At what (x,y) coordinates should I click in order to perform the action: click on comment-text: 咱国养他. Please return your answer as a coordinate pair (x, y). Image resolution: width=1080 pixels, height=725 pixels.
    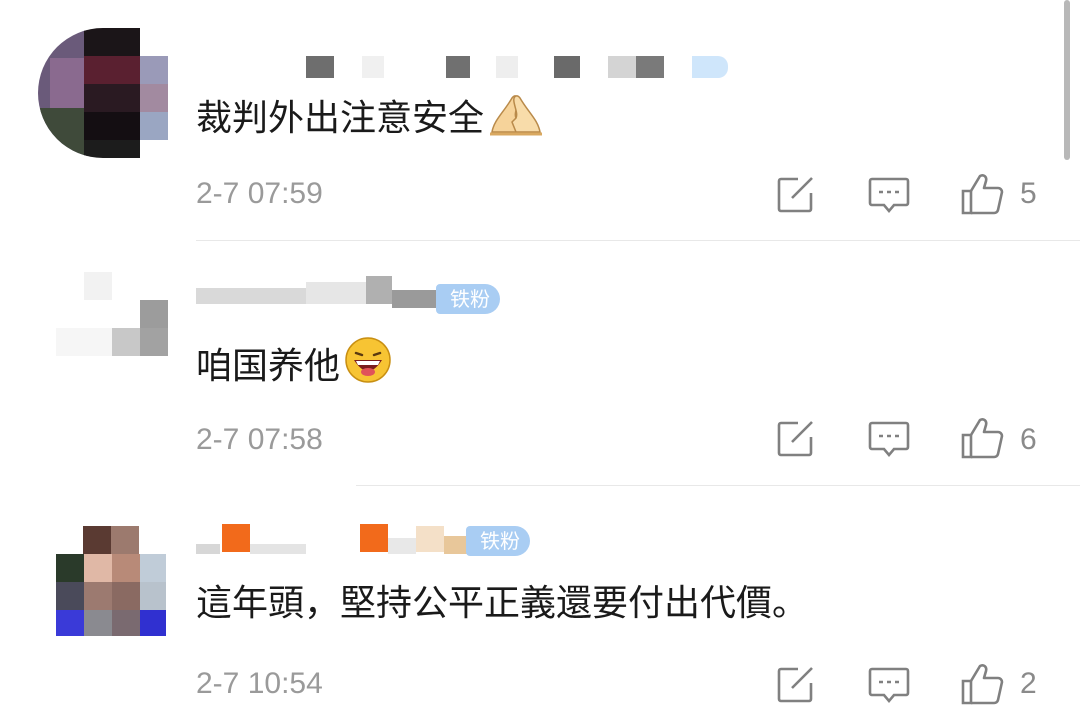
    Looking at the image, I should click on (294, 365).